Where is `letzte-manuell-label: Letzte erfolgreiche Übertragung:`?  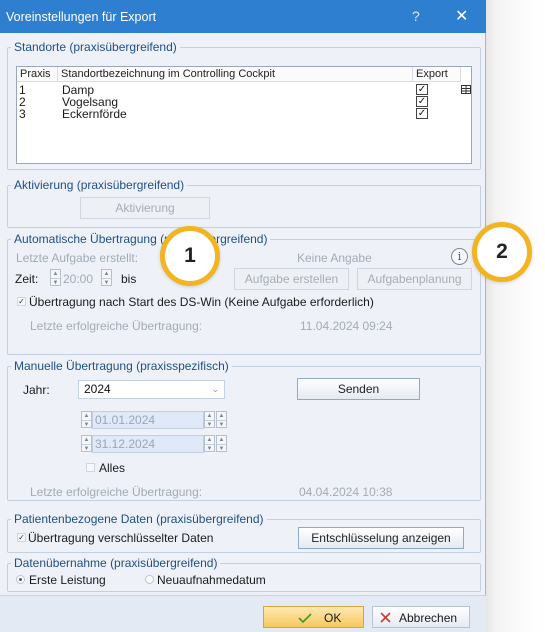 letzte-manuell-label: Letzte erfolgreiche Übertragung: is located at coordinates (116, 492).